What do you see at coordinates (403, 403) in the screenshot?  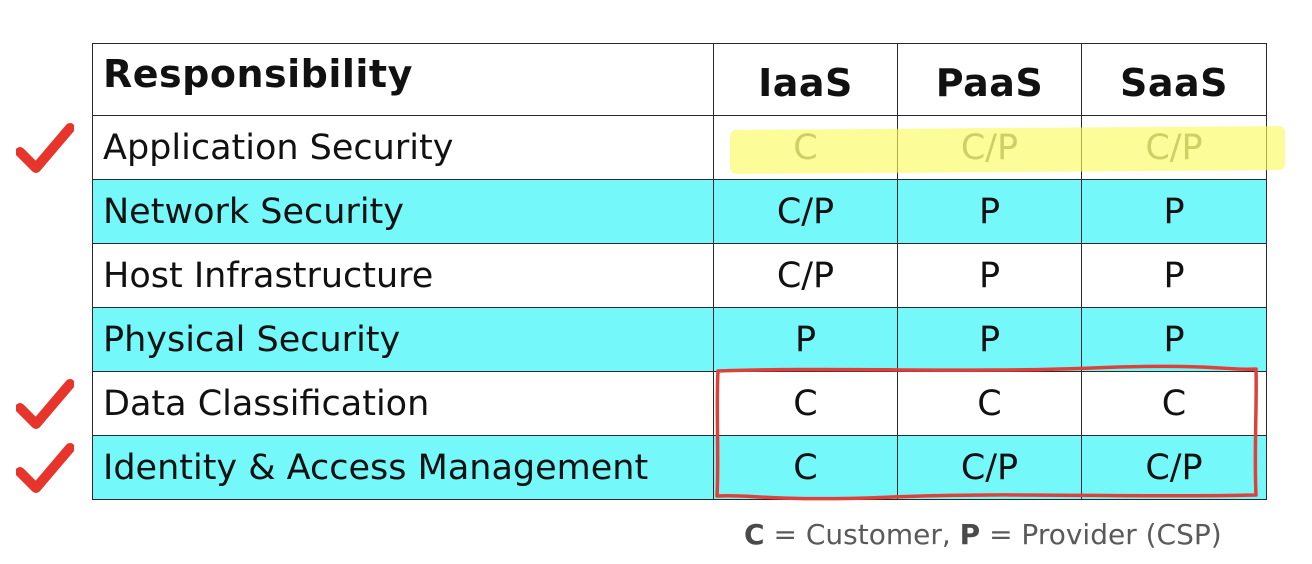 I see `row-name: Data Classification` at bounding box center [403, 403].